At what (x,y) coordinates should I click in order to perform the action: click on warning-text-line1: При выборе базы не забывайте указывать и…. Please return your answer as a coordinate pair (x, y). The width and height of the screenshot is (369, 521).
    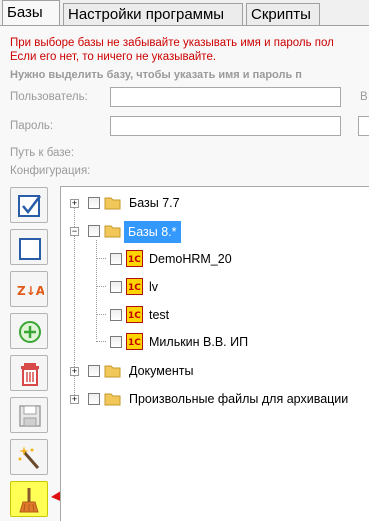
    Looking at the image, I should click on (172, 43).